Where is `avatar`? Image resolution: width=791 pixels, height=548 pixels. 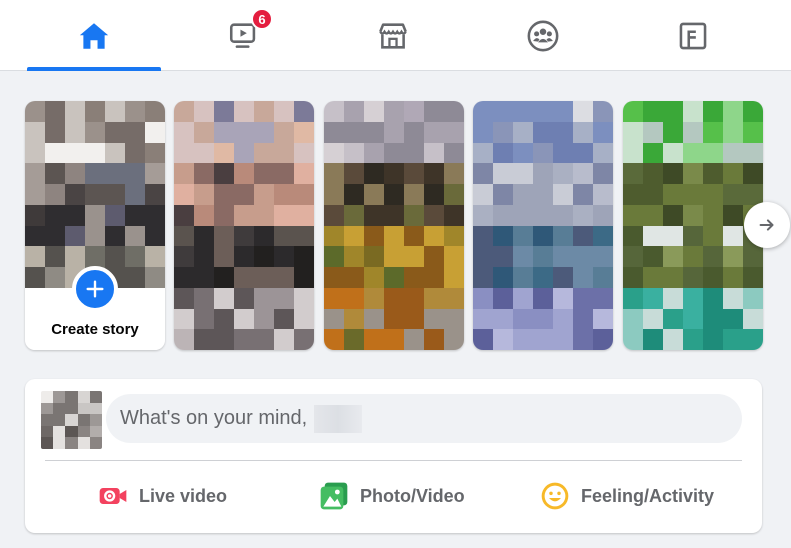
avatar is located at coordinates (71, 420).